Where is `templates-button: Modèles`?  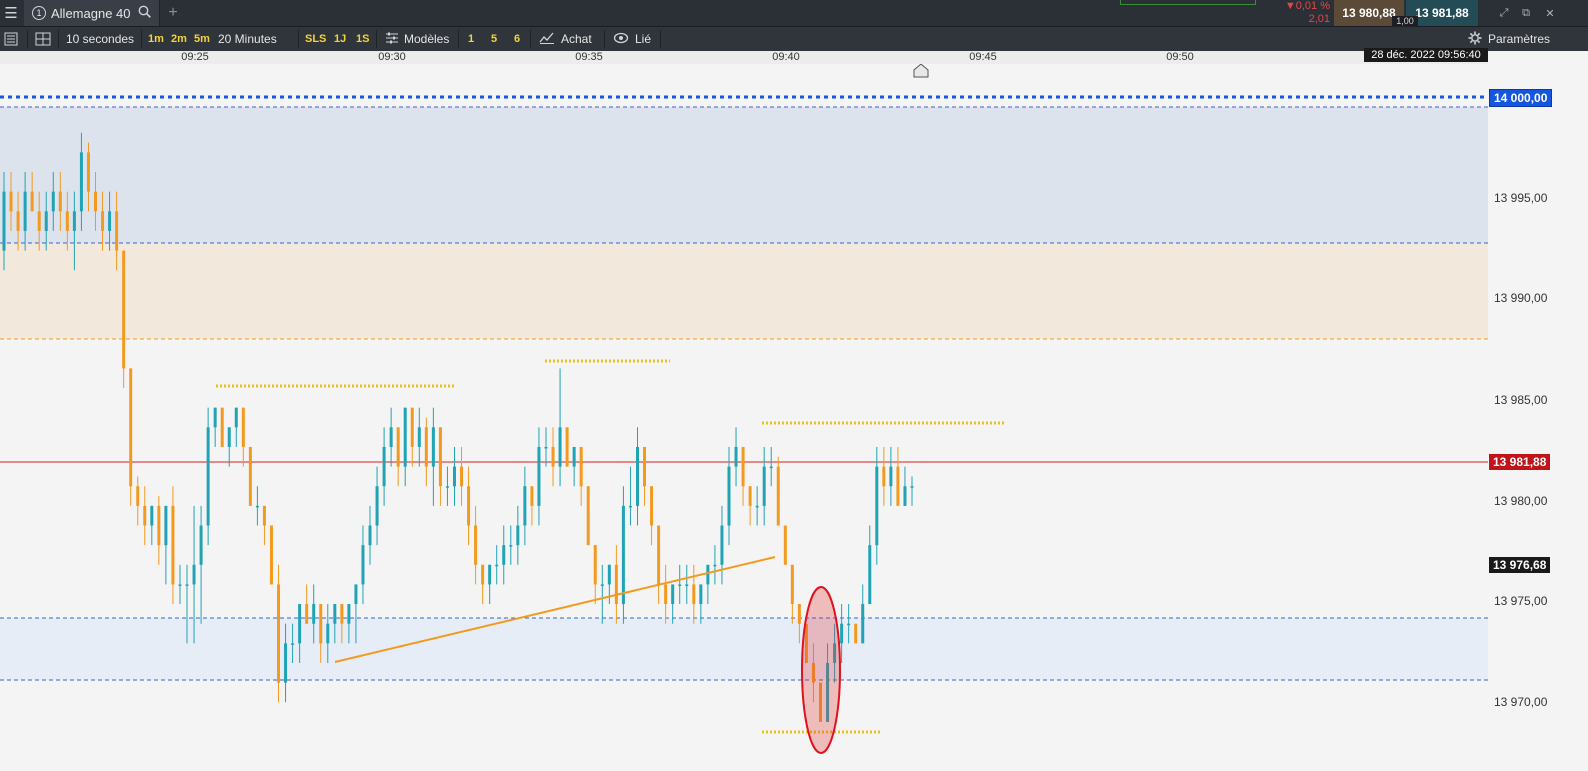
templates-button: Modèles is located at coordinates (417, 39).